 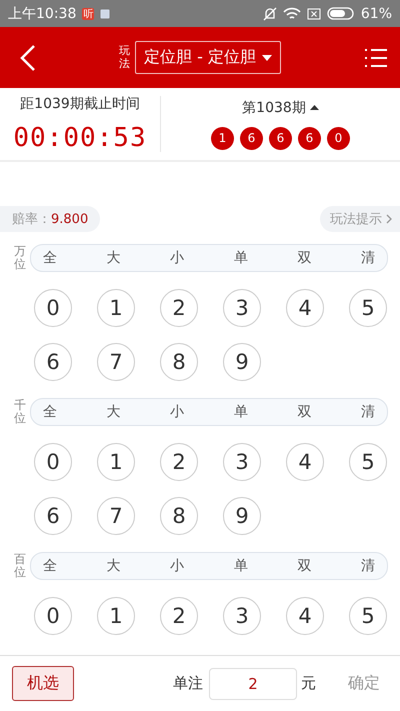 I want to click on position-label: 百位, so click(x=20, y=566).